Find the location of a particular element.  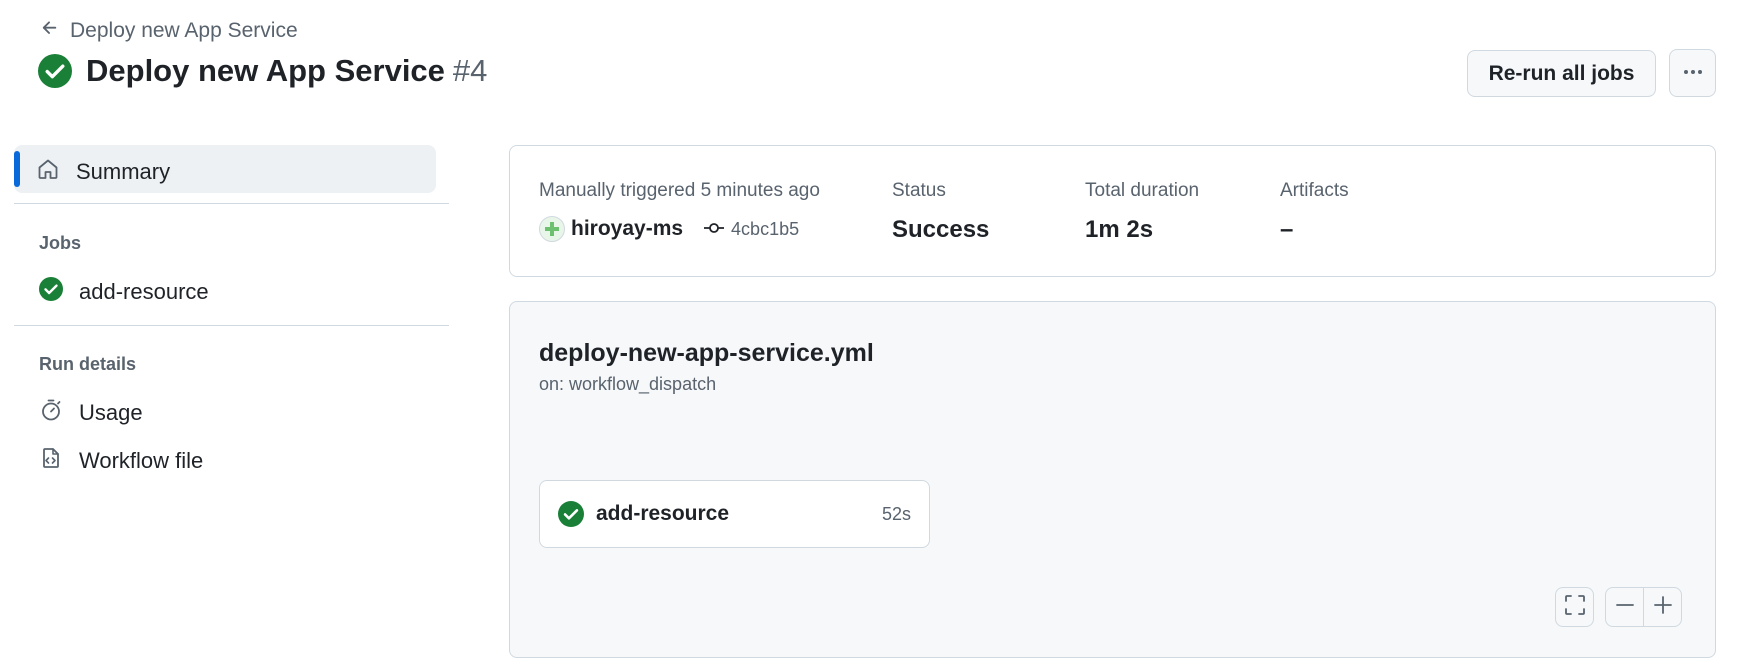

actor-link: hiroyay-ms is located at coordinates (627, 229).